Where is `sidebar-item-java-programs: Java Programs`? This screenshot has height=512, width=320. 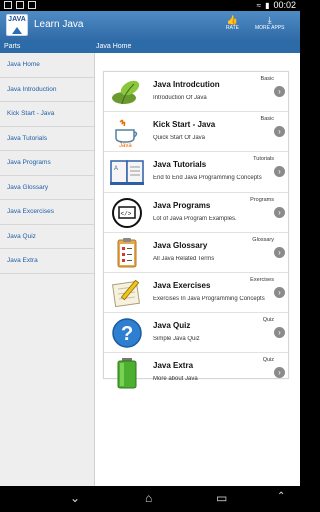 sidebar-item-java-programs: Java Programs is located at coordinates (47, 163).